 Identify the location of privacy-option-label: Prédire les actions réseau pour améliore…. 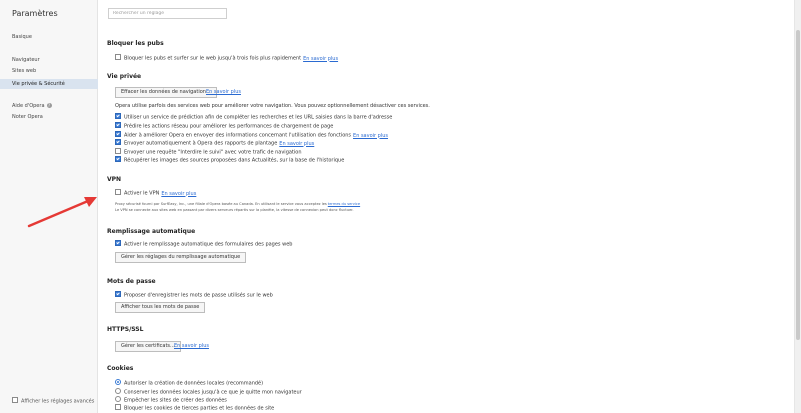
(229, 126).